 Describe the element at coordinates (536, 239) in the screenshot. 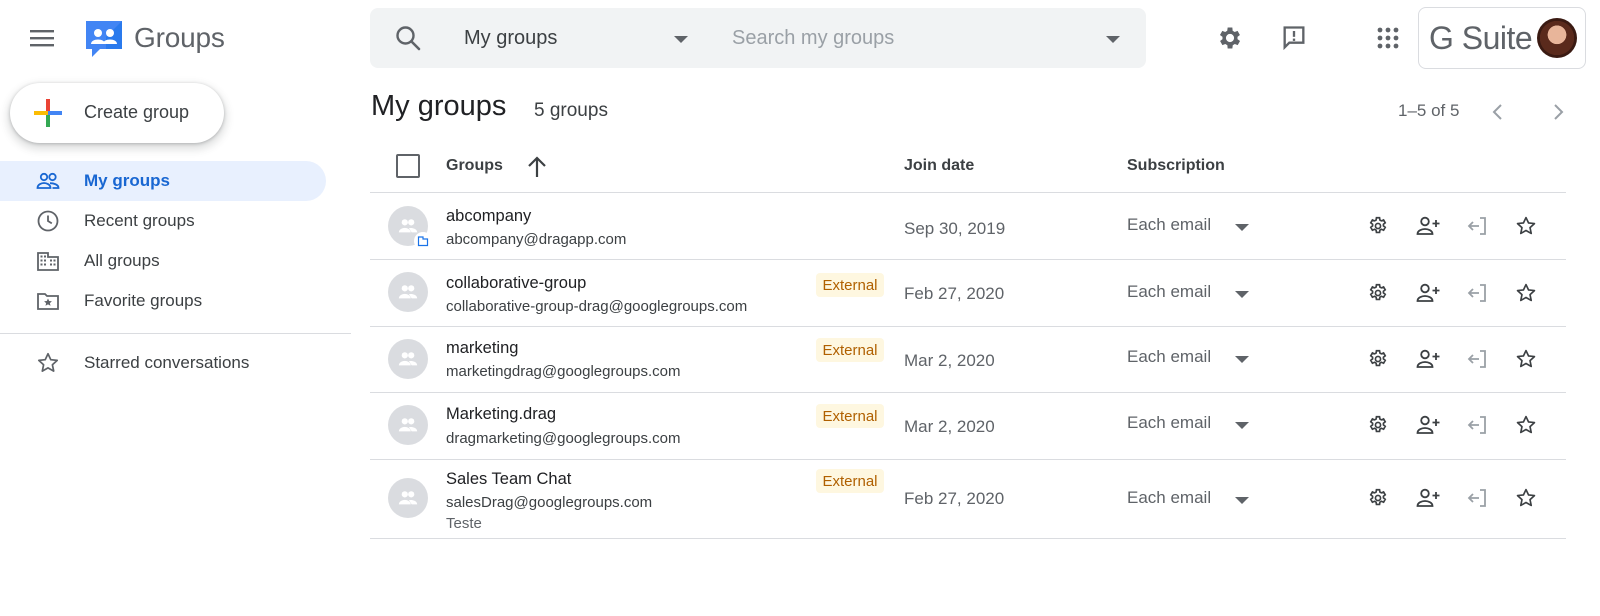

I see `group-email: abcompany@dragapp.com` at that location.